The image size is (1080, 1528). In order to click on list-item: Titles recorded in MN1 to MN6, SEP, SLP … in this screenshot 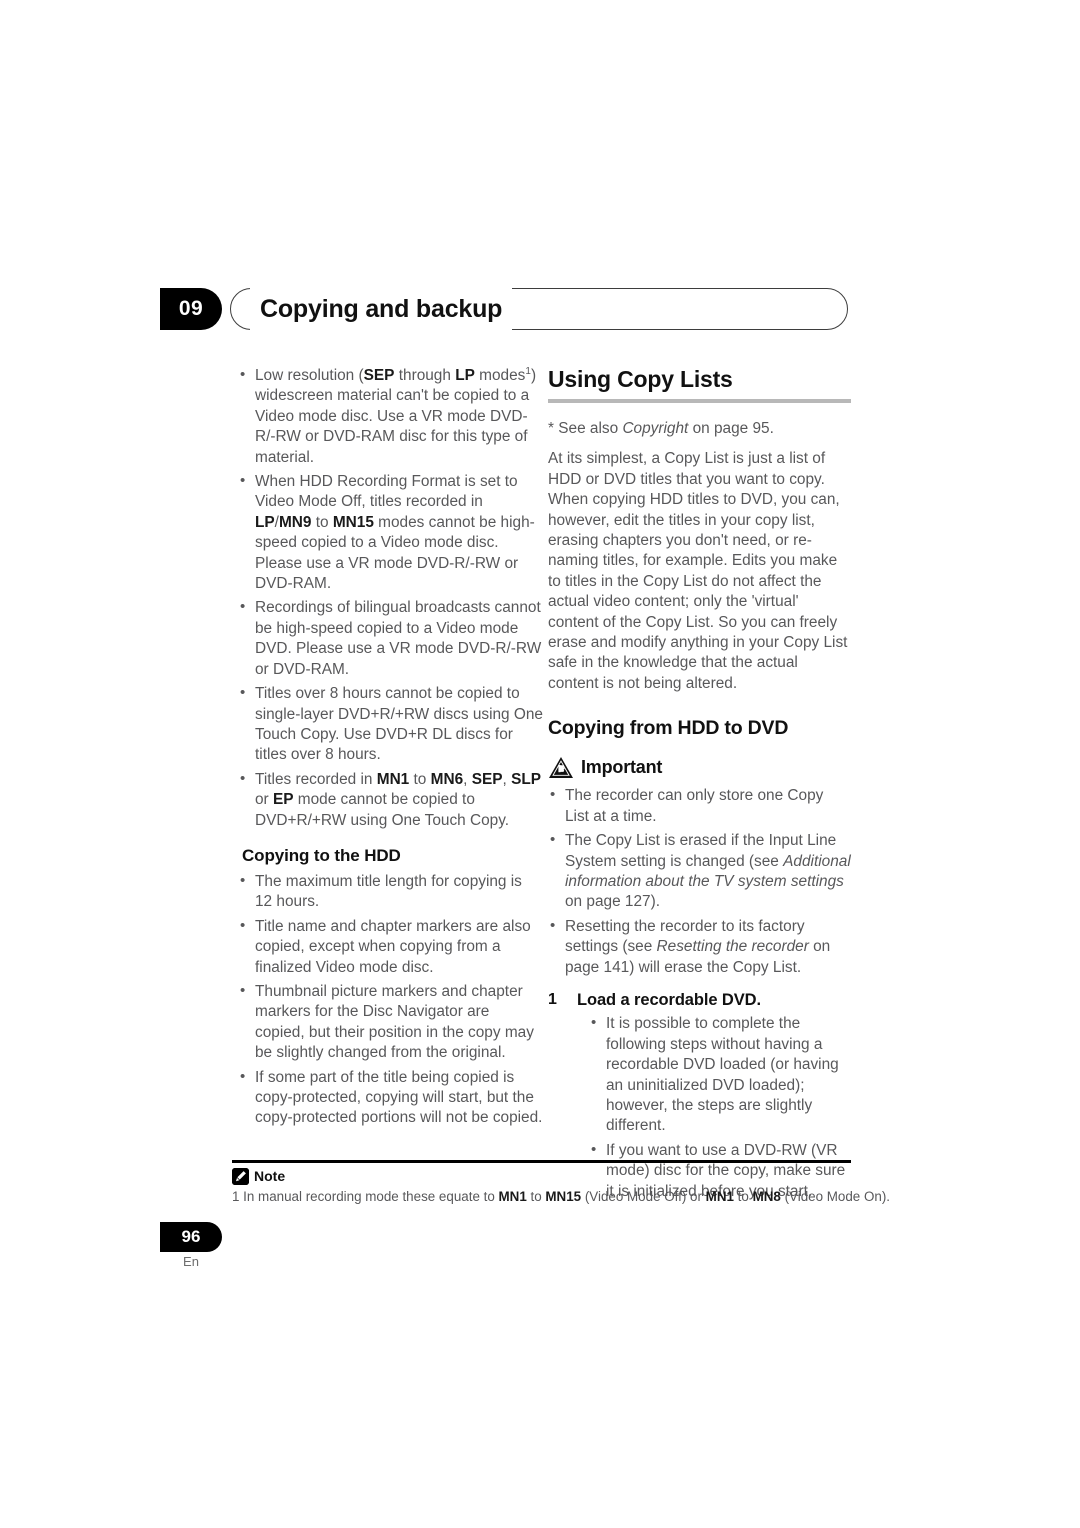, I will do `click(390, 800)`.